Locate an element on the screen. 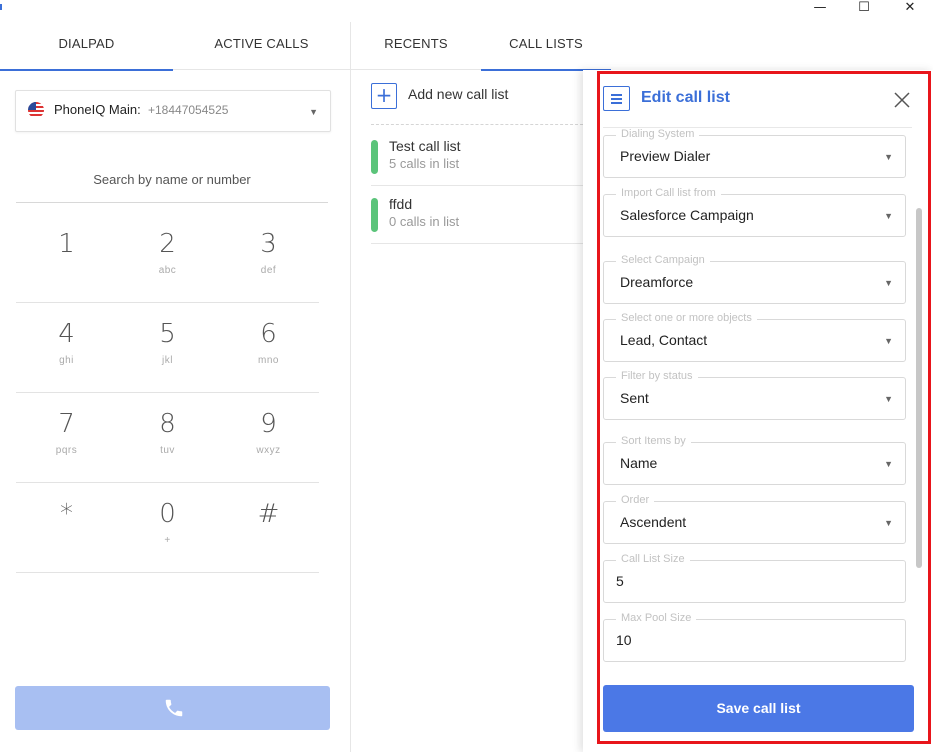  window-titlebar: — ☐ ✕ is located at coordinates (466, 11).